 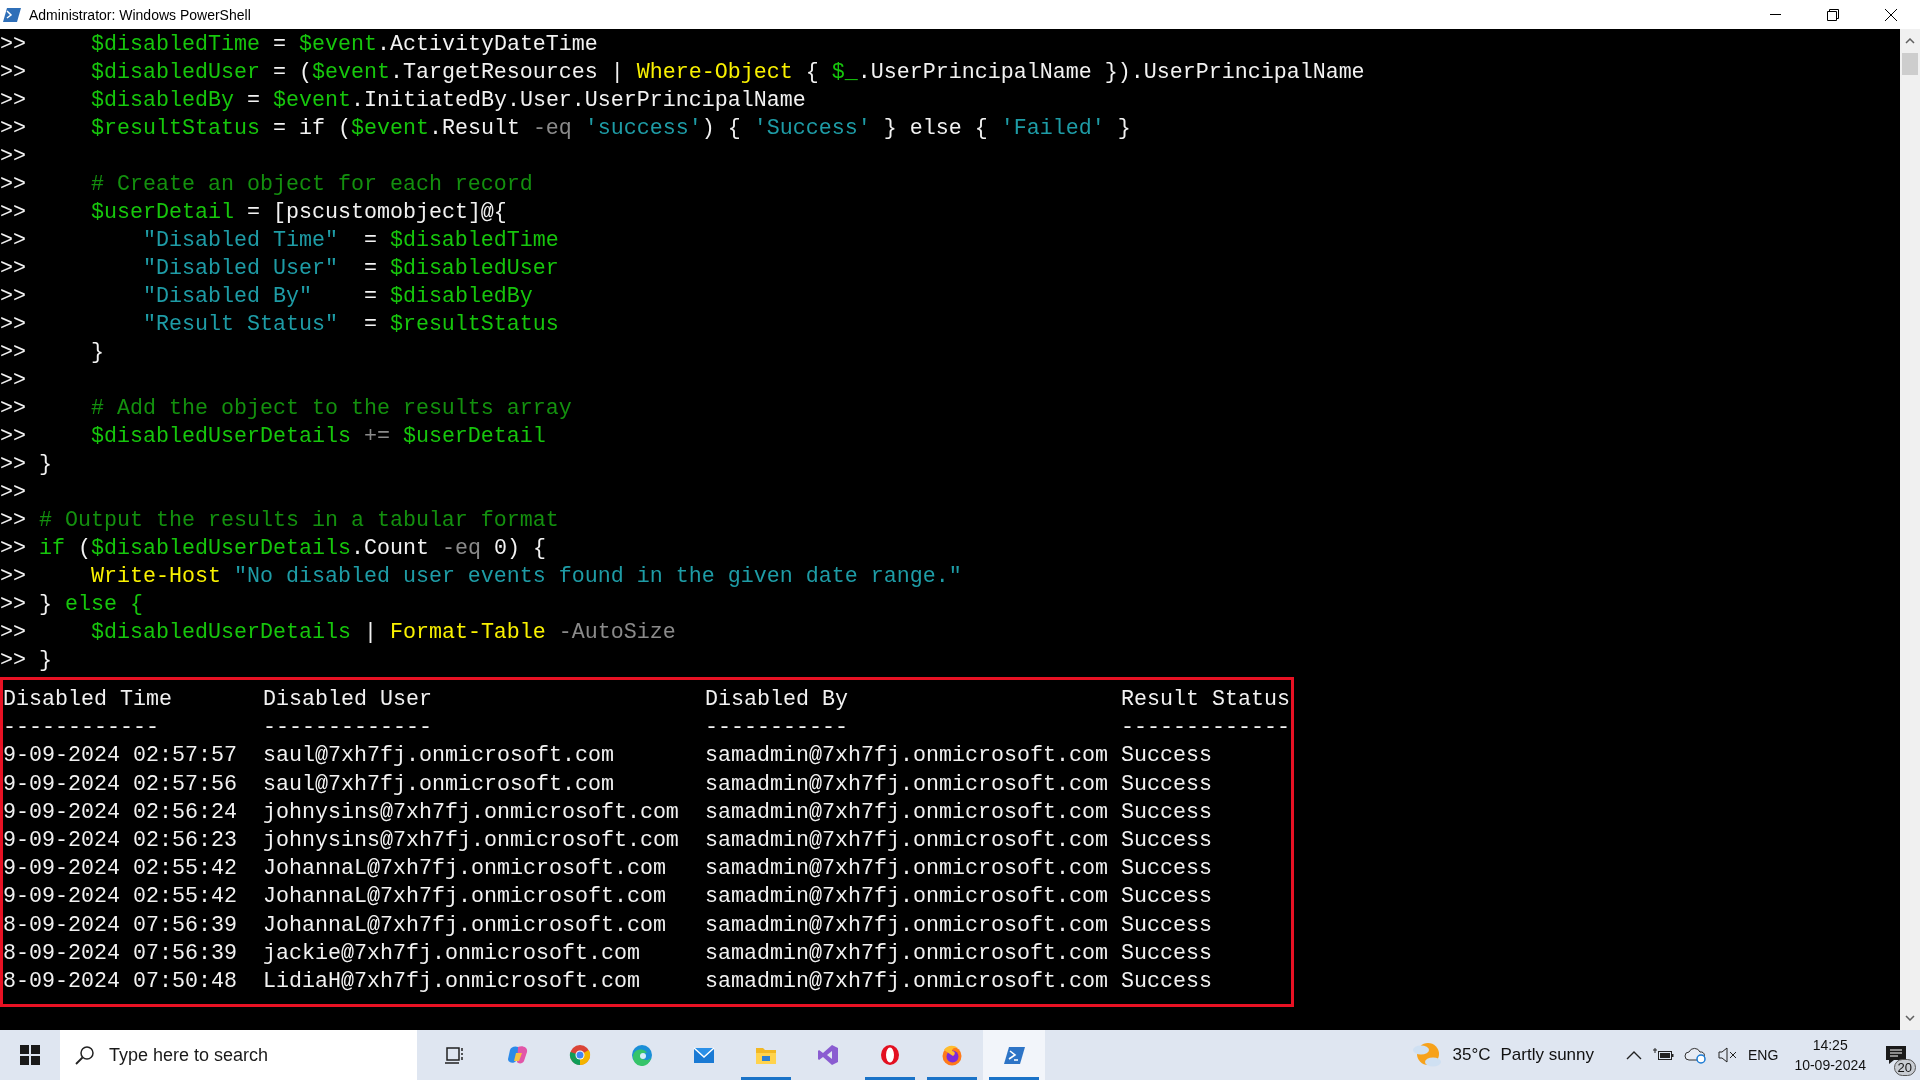 I want to click on code-line: >> "Result Status" = $resultStatus, so click(x=279, y=325).